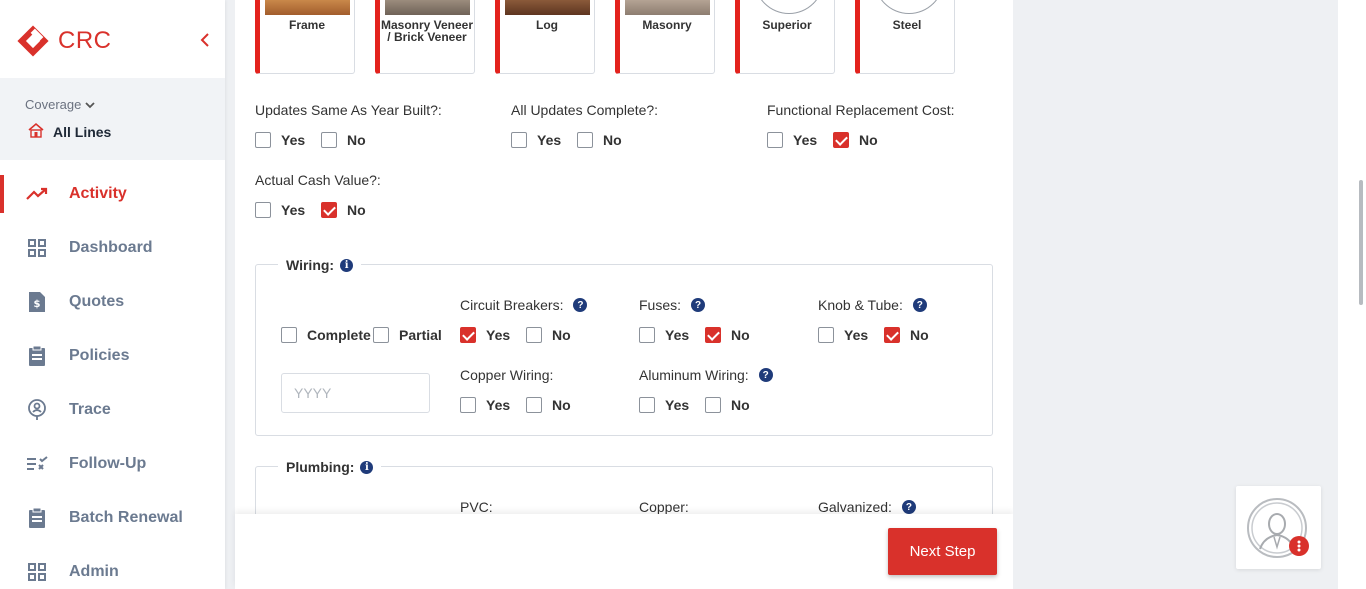  What do you see at coordinates (355, 393) in the screenshot?
I see `wiring-year-input` at bounding box center [355, 393].